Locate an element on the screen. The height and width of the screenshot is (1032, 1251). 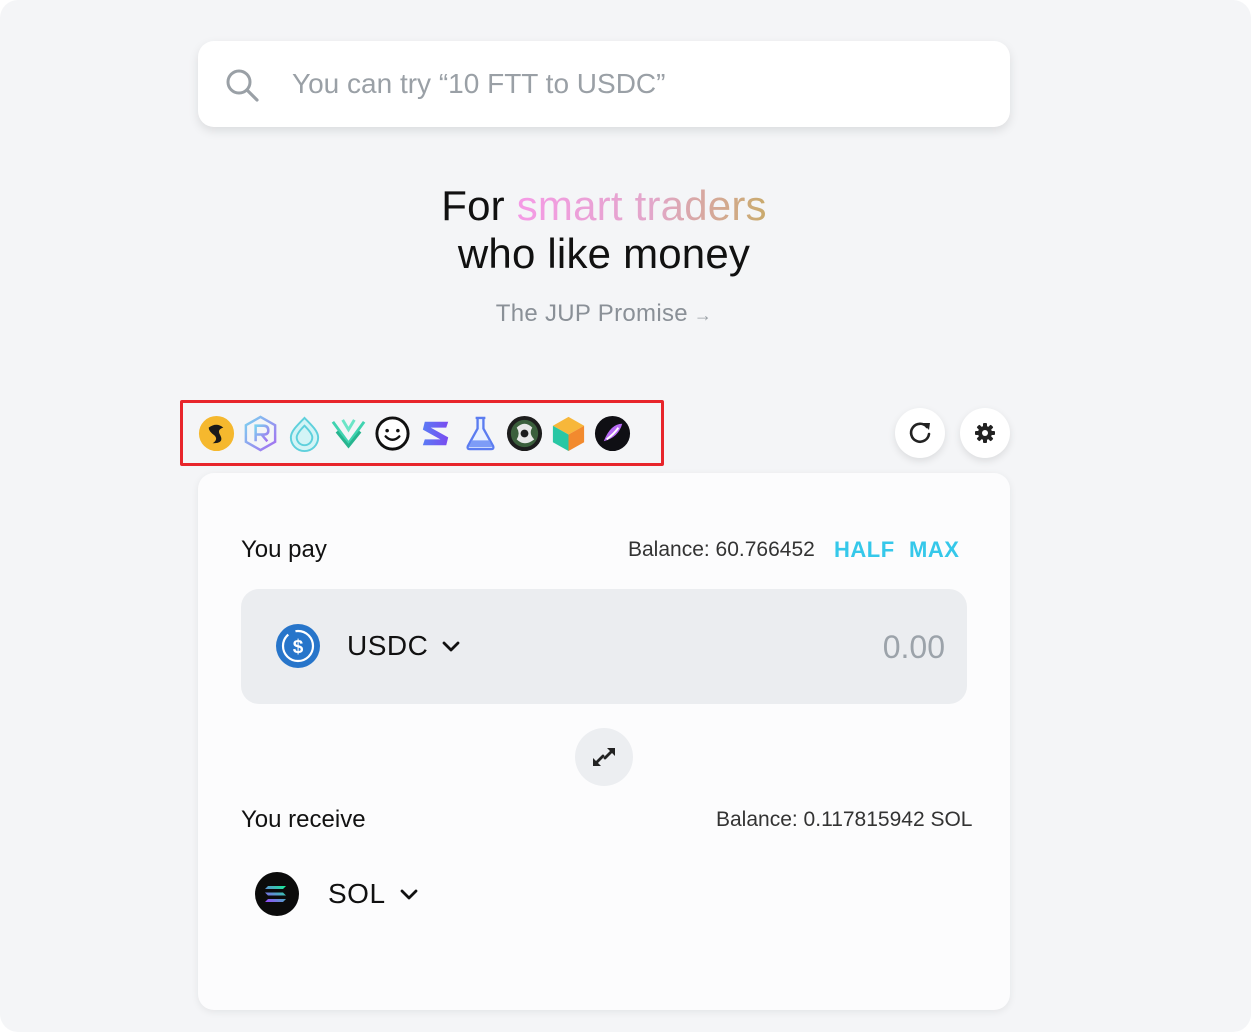
receive-token-select: SOL is located at coordinates (337, 894).